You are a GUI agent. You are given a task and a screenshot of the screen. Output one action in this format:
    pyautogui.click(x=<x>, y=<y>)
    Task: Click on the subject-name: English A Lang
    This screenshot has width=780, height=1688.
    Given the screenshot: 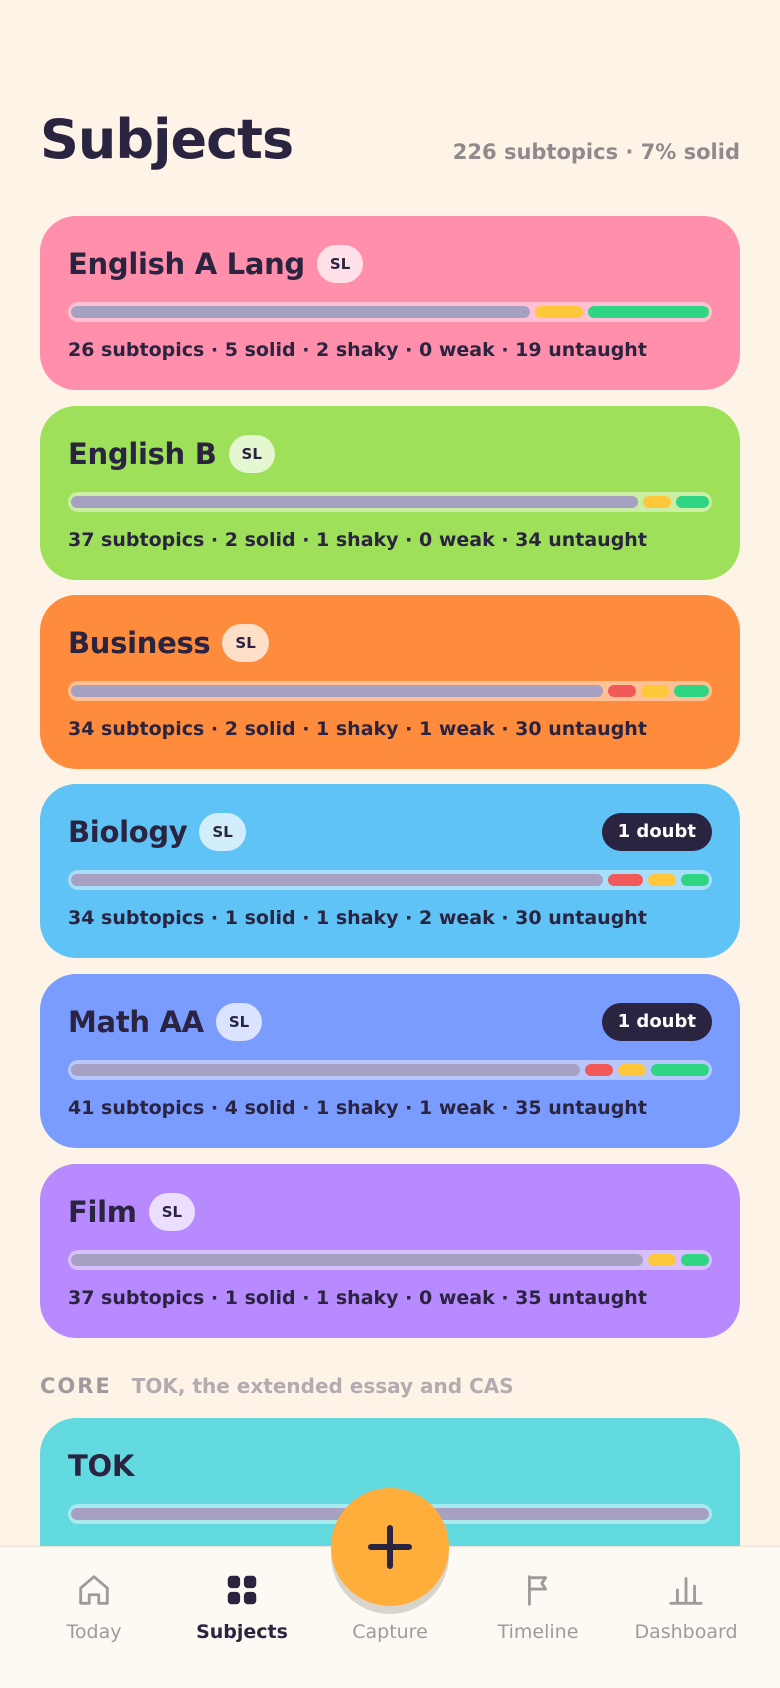 What is the action you would take?
    pyautogui.click(x=186, y=264)
    